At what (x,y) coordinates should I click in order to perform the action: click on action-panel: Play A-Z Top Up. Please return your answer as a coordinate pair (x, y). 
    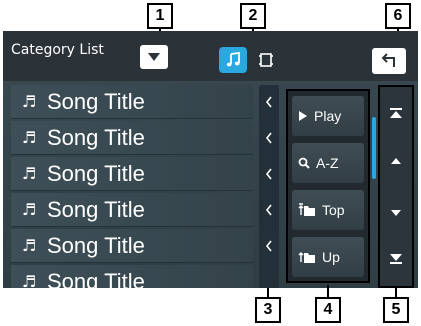
    Looking at the image, I should click on (328, 186).